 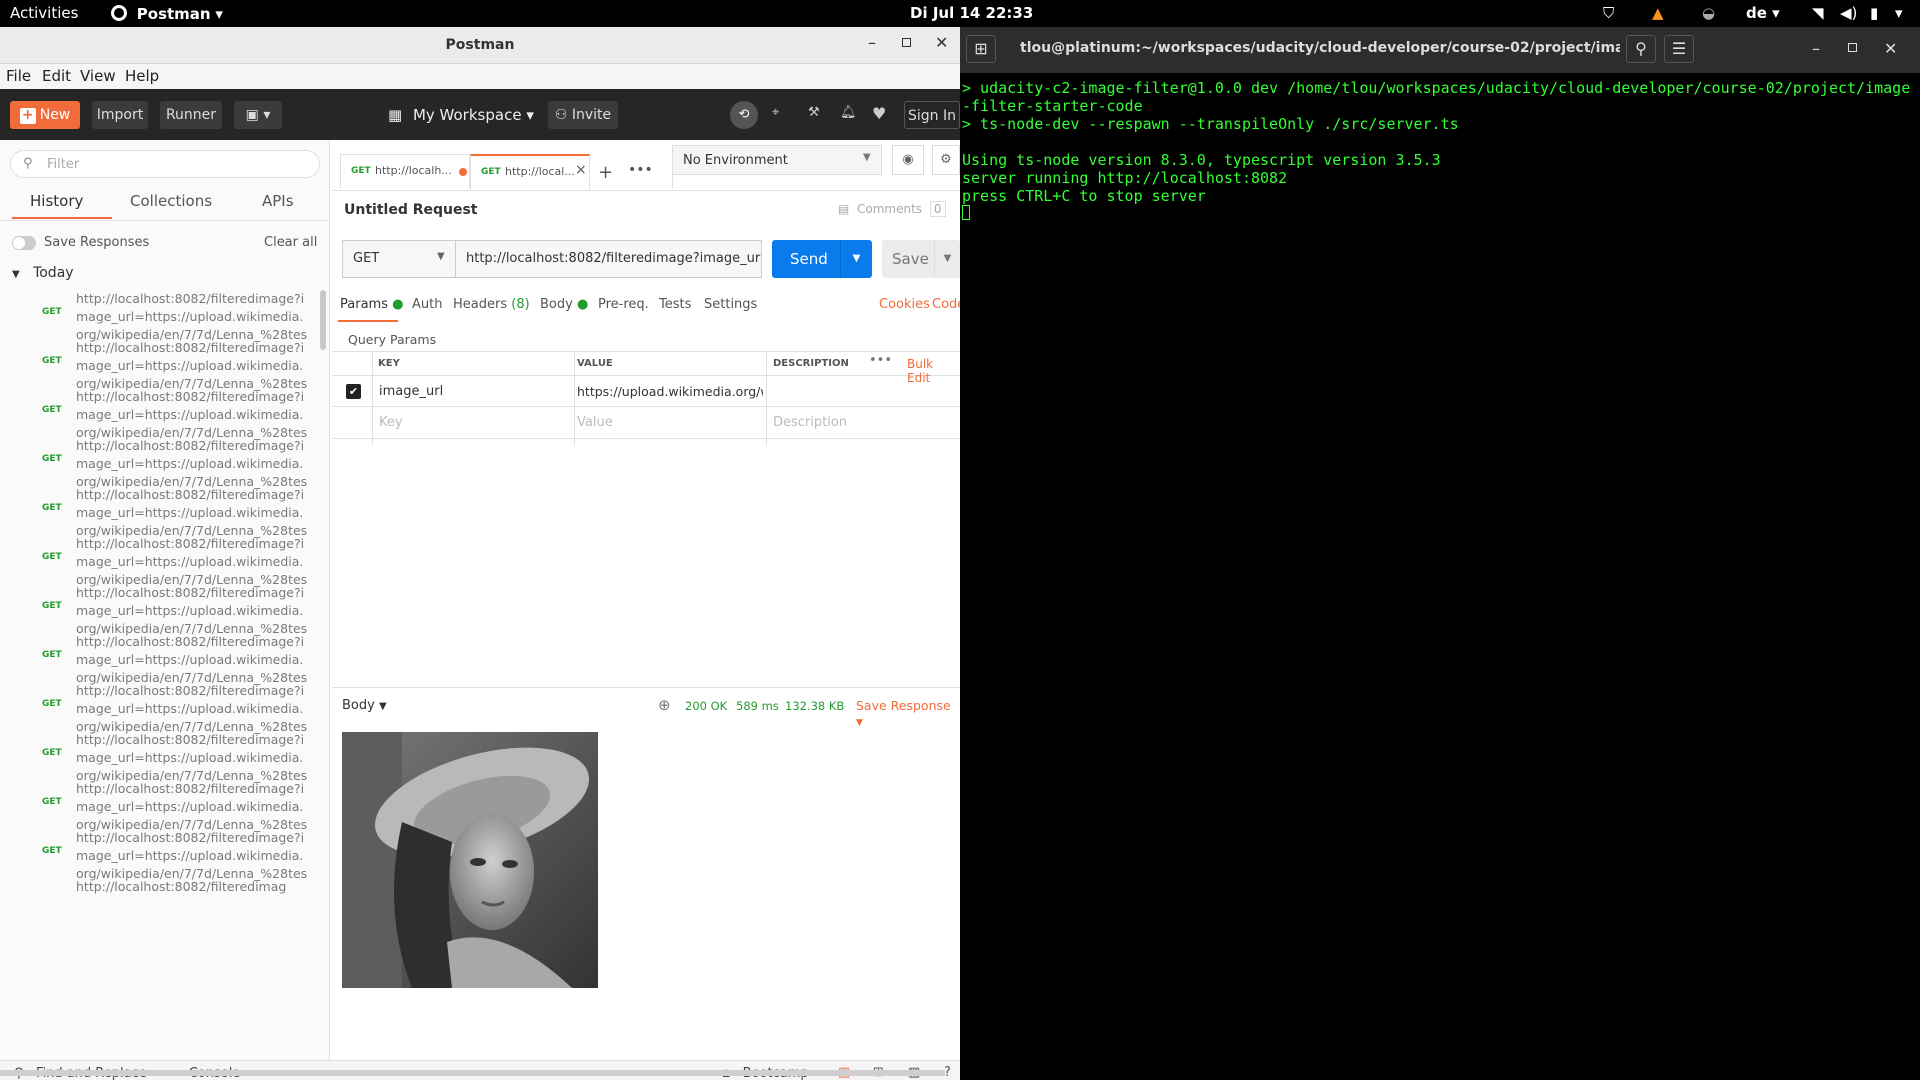 I want to click on new-description-input: Description, so click(x=810, y=422).